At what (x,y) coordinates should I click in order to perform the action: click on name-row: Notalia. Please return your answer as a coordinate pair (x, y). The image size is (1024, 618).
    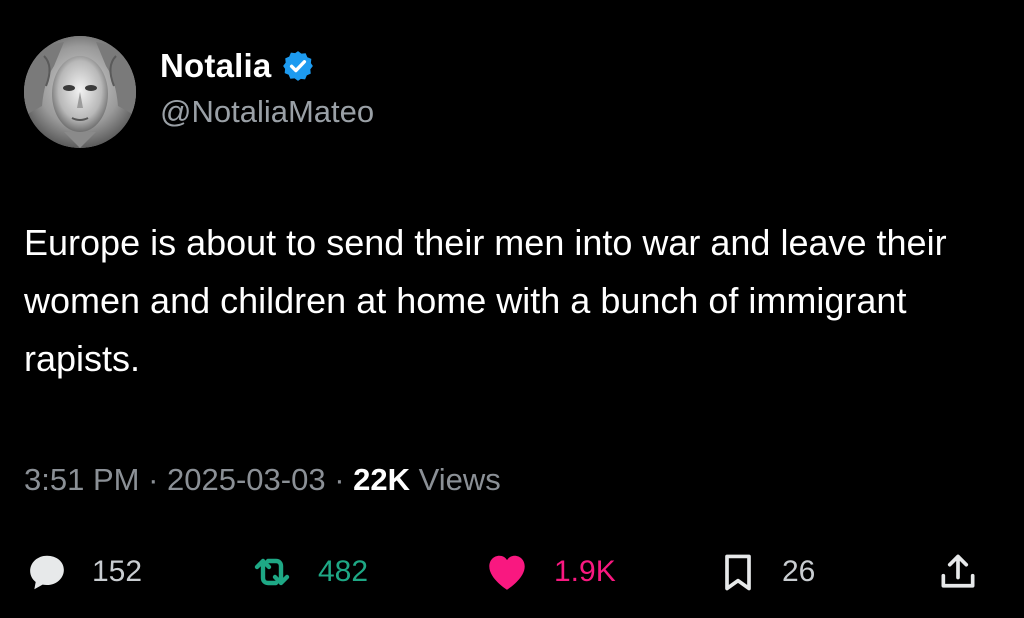
    Looking at the image, I should click on (267, 66).